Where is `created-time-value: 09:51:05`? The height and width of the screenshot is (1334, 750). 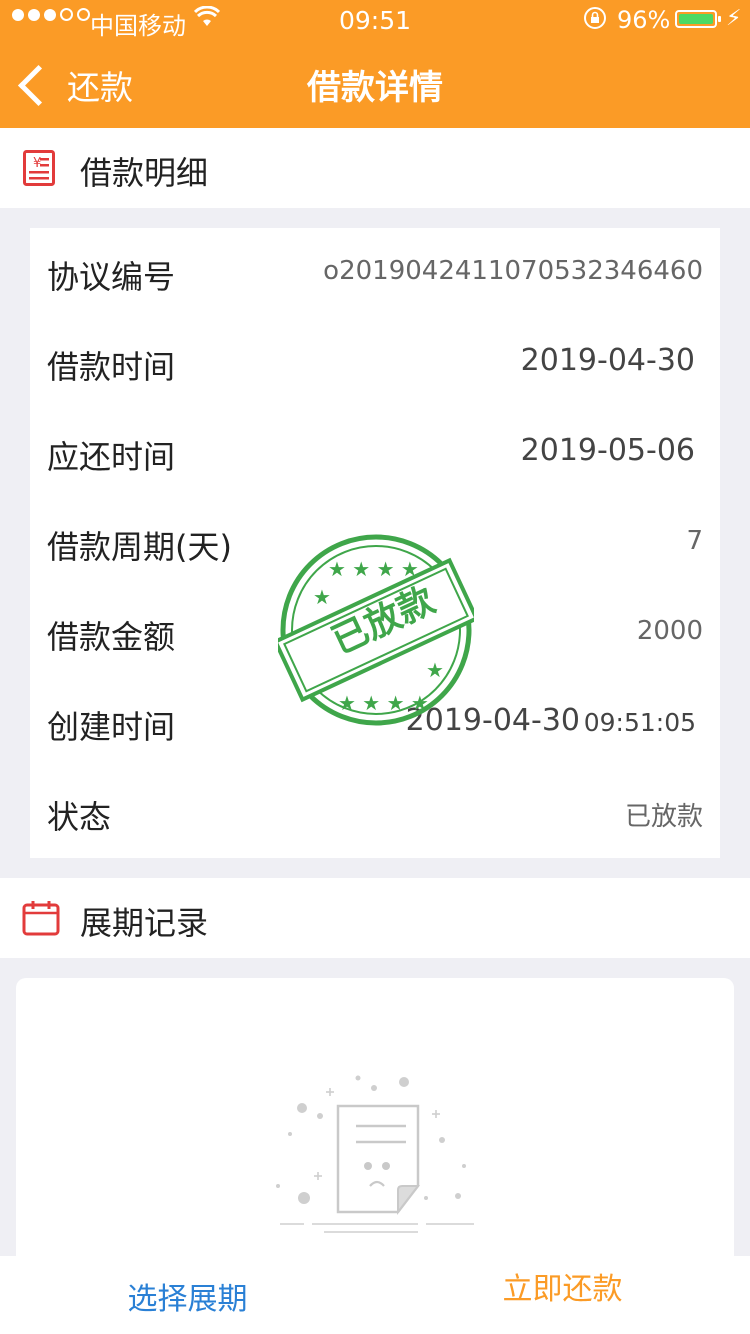
created-time-value: 09:51:05 is located at coordinates (639, 722).